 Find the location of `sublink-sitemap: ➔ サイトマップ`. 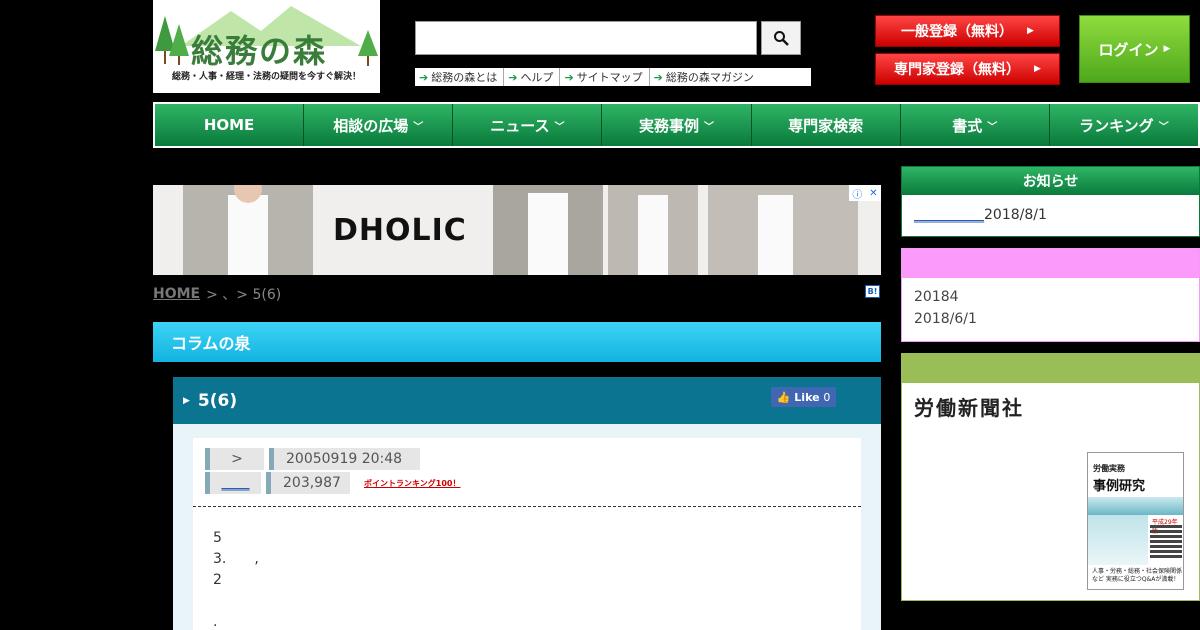

sublink-sitemap: ➔ サイトマップ is located at coordinates (605, 77).